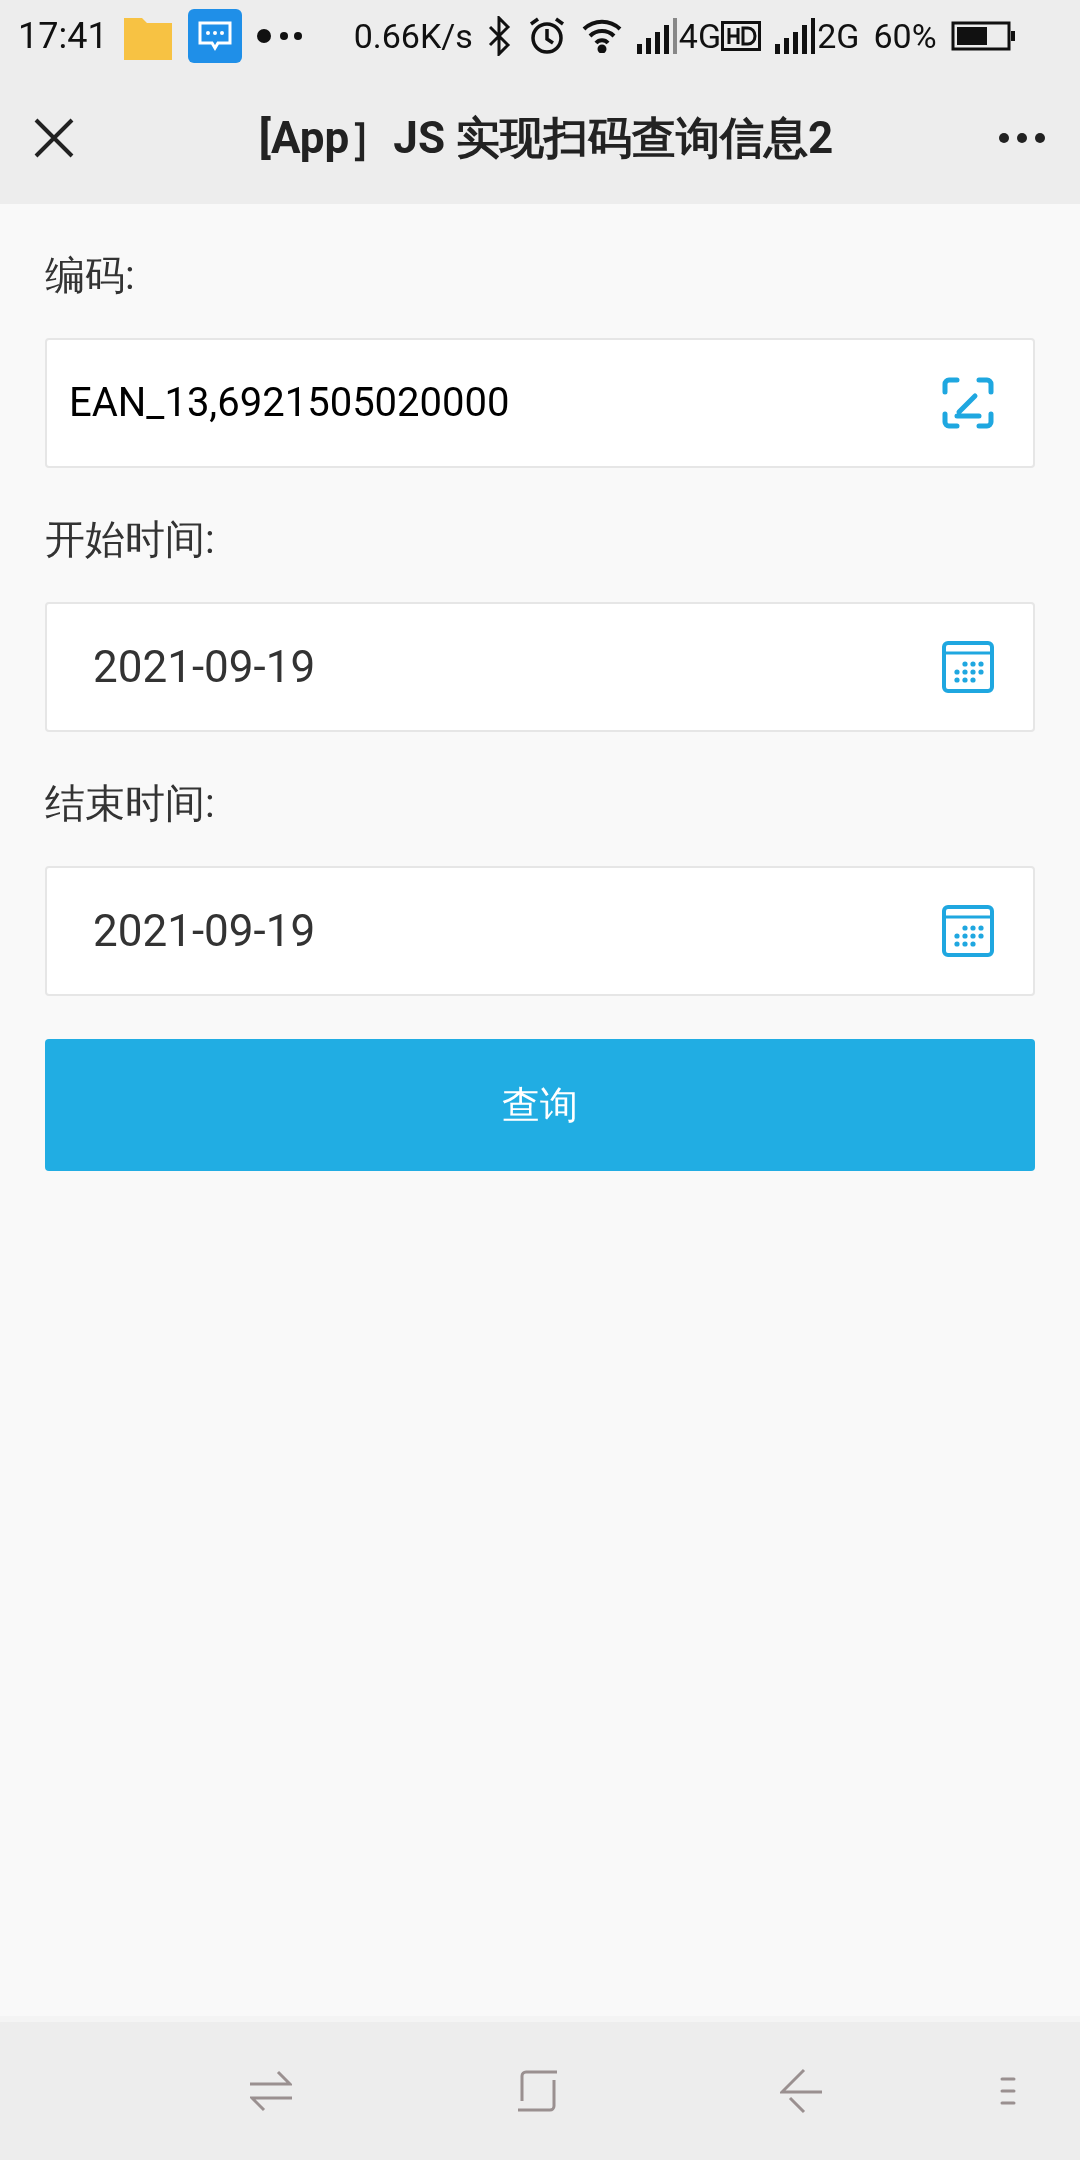 The height and width of the screenshot is (2160, 1080). What do you see at coordinates (1022, 138) in the screenshot?
I see `more-icon` at bounding box center [1022, 138].